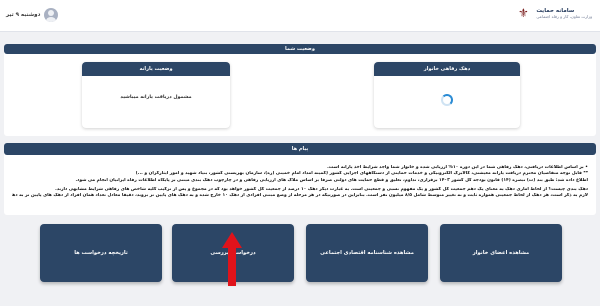 The width and height of the screenshot is (600, 306). I want to click on subsidy-card: وضعیت یارانه مشمول دریافت یارانه میباشید, so click(156, 95).